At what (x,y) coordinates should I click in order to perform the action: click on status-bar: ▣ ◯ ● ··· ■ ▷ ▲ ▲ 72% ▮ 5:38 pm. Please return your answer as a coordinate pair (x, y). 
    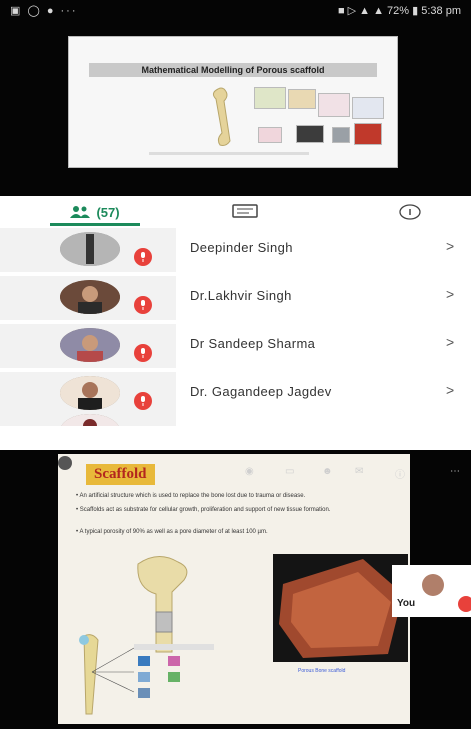
    Looking at the image, I should click on (235, 11).